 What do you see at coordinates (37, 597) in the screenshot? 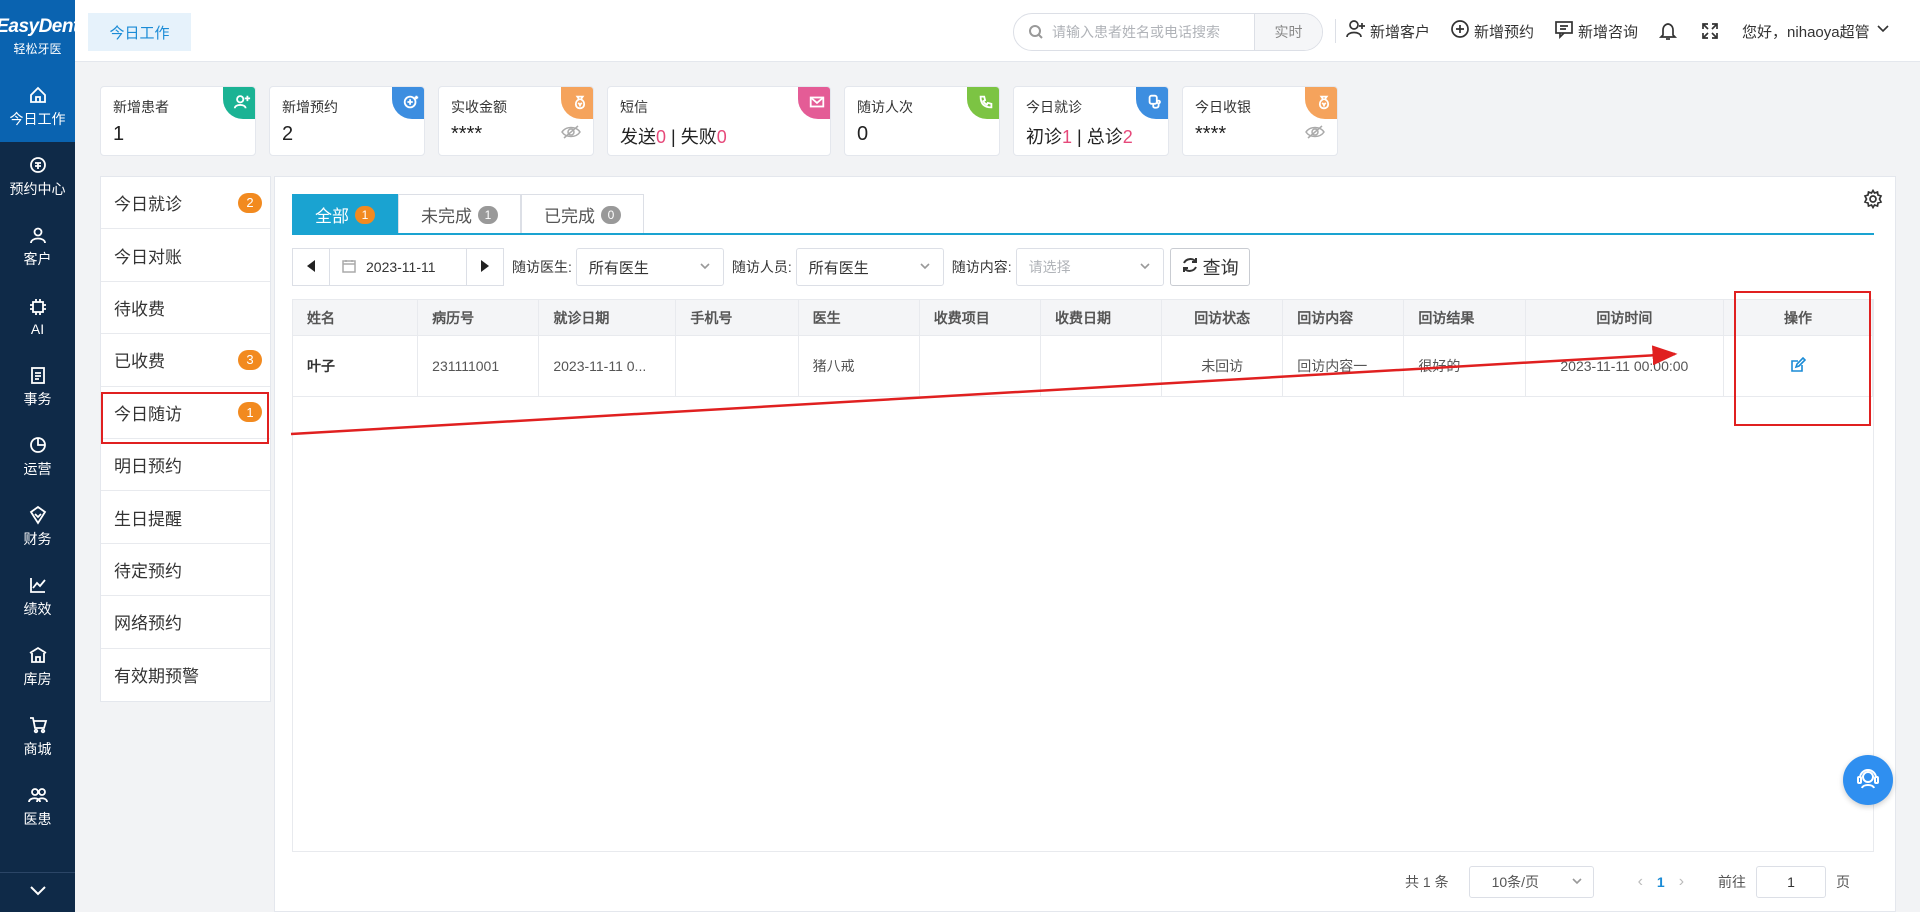
I see `nav-item-line-chart: 绩效` at bounding box center [37, 597].